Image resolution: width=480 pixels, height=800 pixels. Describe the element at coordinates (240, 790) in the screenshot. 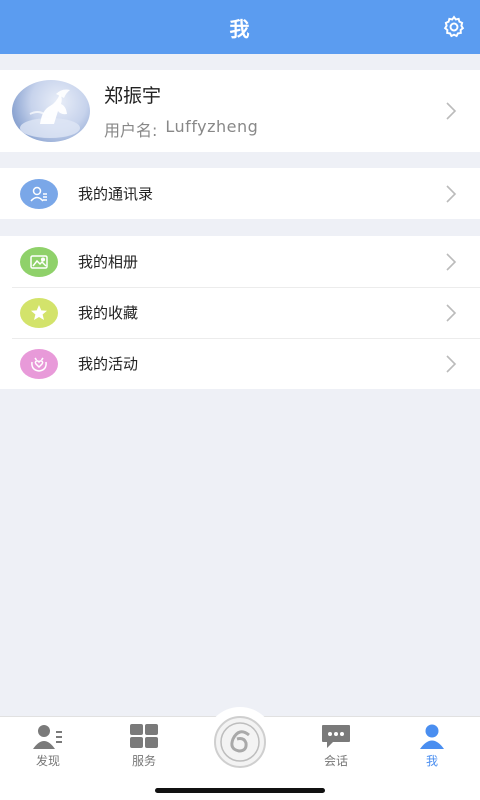

I see `home-indicator` at that location.